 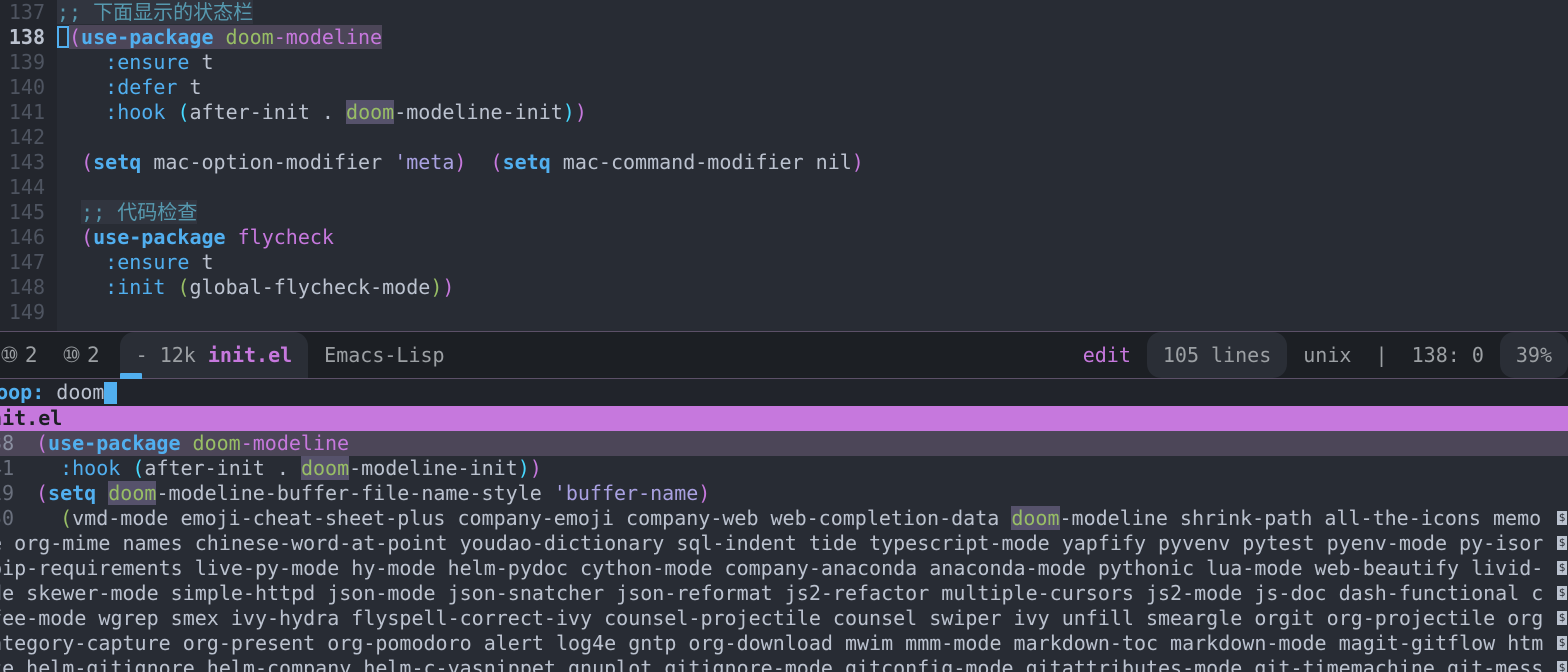 I want to click on line-number: 145, so click(x=26, y=212).